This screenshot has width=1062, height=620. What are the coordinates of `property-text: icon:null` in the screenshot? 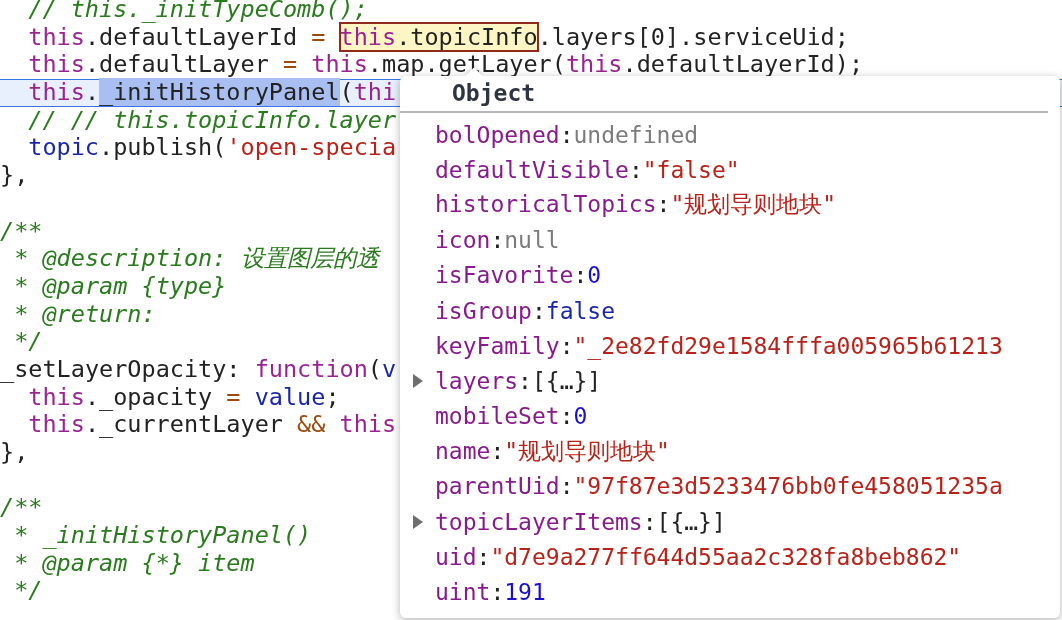 It's located at (497, 240).